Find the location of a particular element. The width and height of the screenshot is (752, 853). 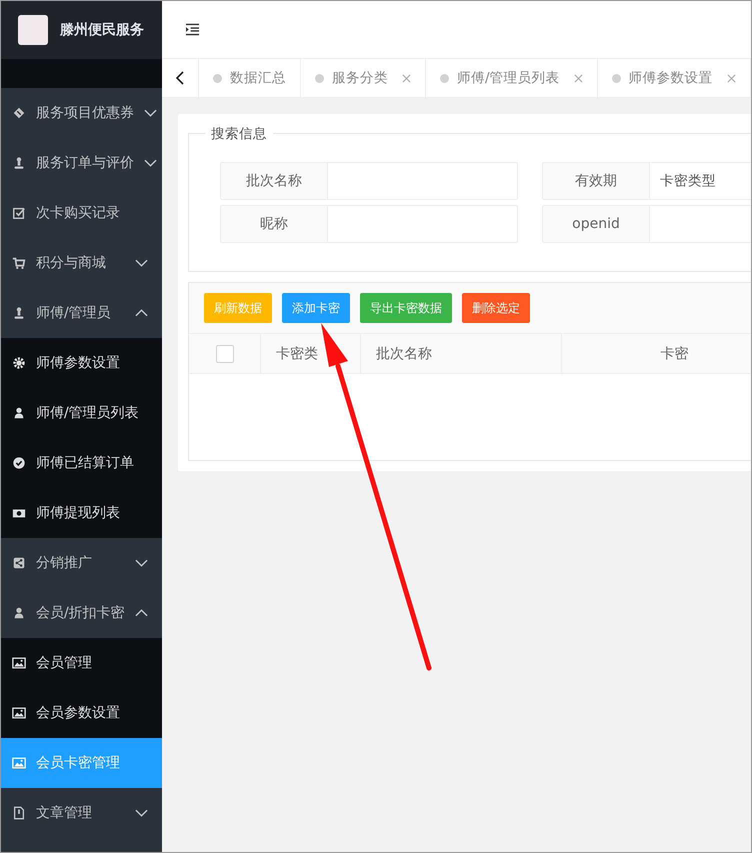

tab: 师傅/管理员列表 is located at coordinates (512, 78).